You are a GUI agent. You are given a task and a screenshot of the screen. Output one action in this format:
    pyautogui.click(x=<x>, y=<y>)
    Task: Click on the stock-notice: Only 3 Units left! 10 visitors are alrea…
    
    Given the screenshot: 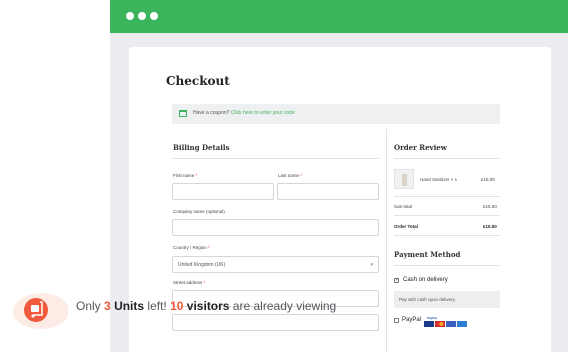 What is the action you would take?
    pyautogui.click(x=206, y=306)
    